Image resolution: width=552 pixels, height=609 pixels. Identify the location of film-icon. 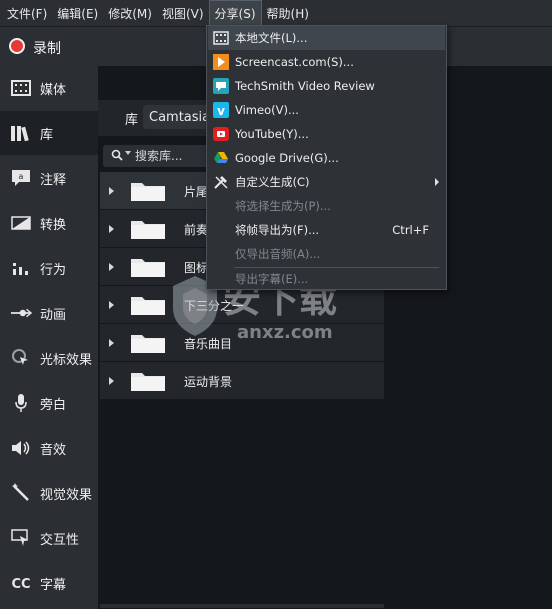
(21, 88).